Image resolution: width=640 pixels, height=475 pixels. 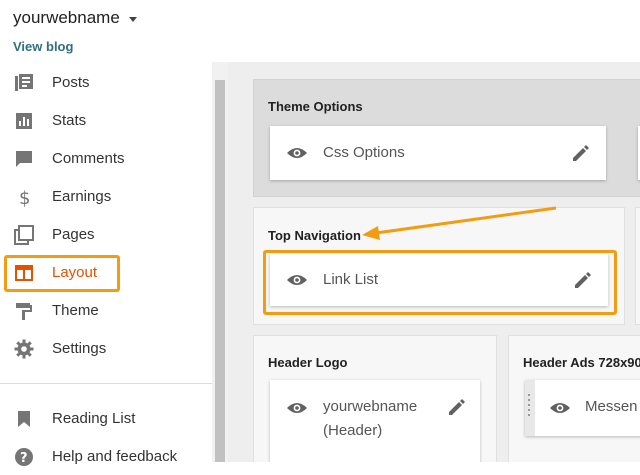 I want to click on annotation-arrow, so click(x=459, y=223).